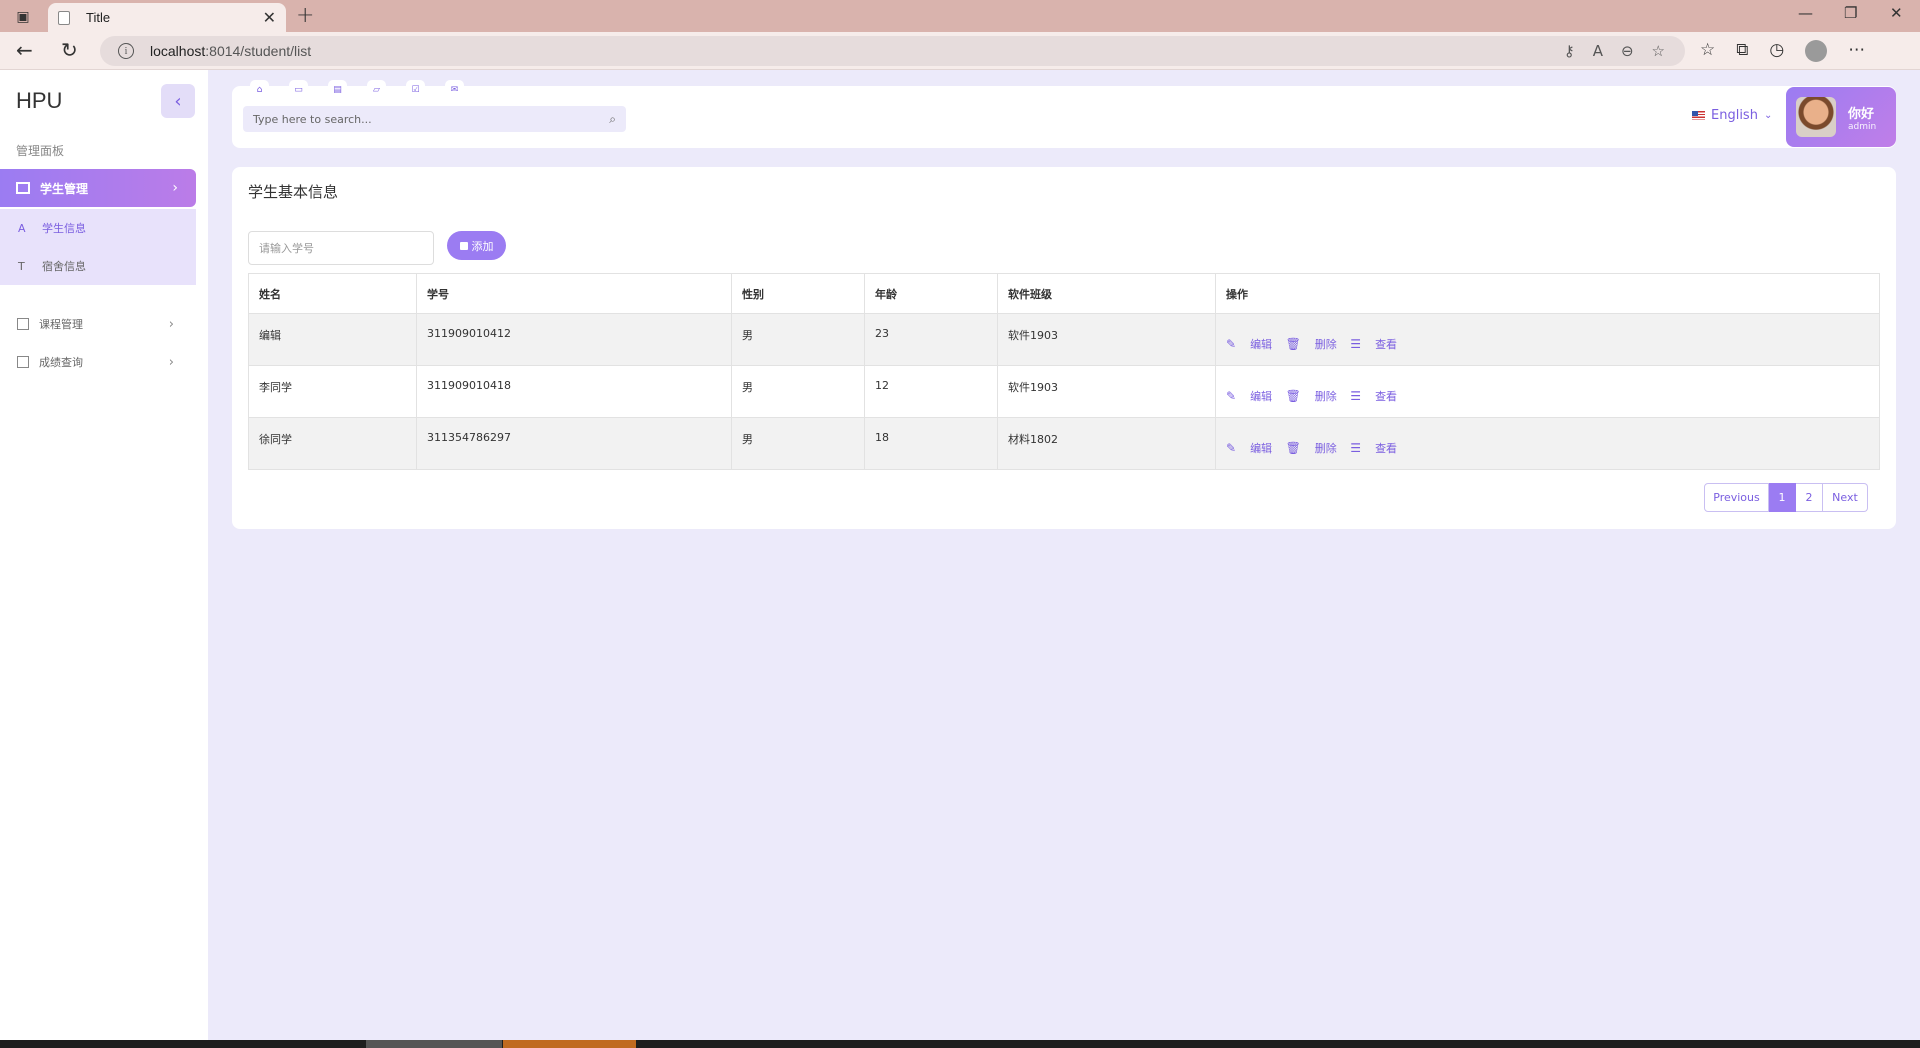 This screenshot has height=1048, width=1920. What do you see at coordinates (1816, 51) in the screenshot?
I see `profile-avatar-icon` at bounding box center [1816, 51].